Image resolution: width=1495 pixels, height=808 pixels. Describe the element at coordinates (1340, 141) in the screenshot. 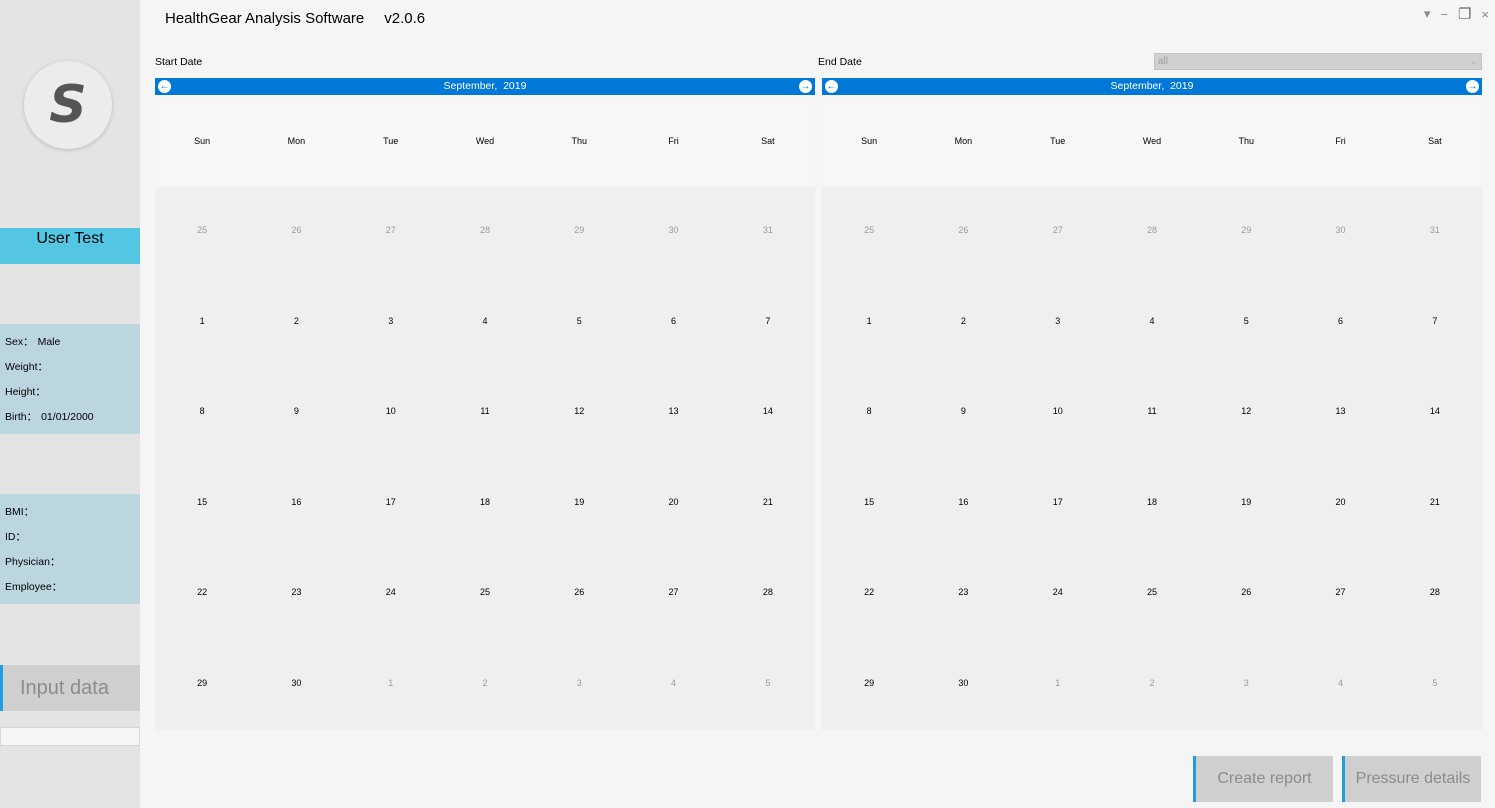

I see `weekday-label: Fri` at that location.